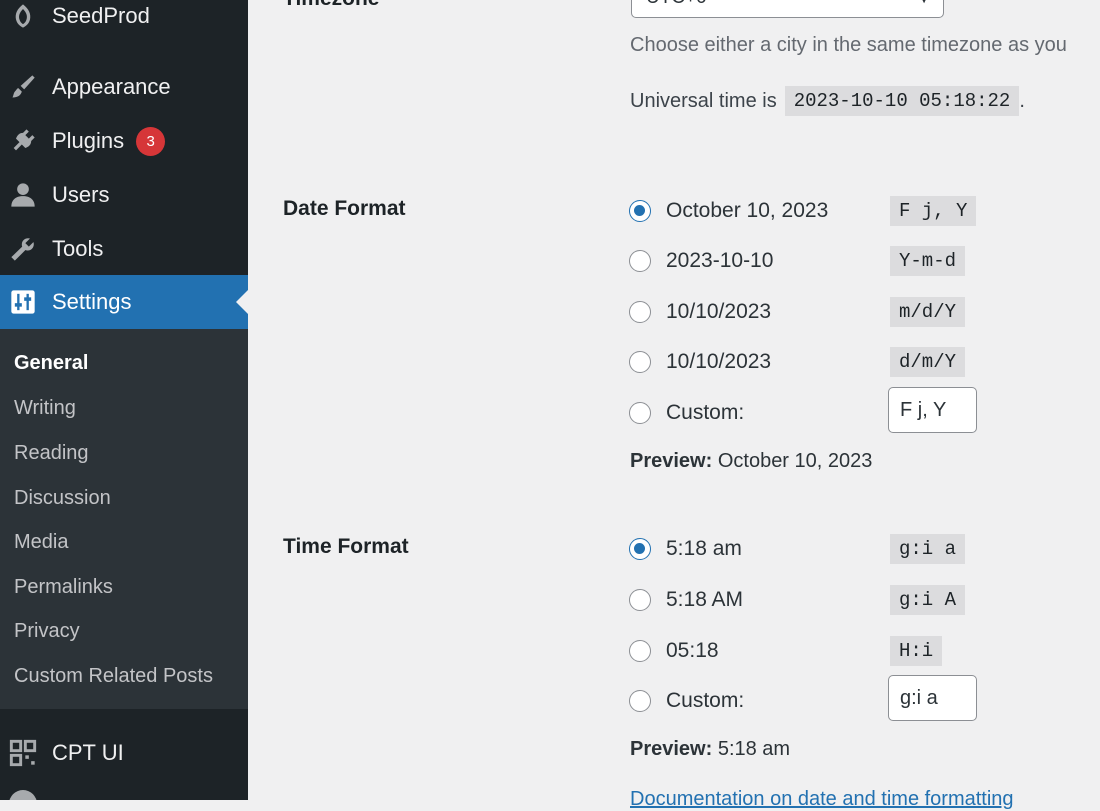 This screenshot has width=1100, height=811. Describe the element at coordinates (902, 101) in the screenshot. I see `universal-time-value: 2023-10-10 05:18:22` at that location.